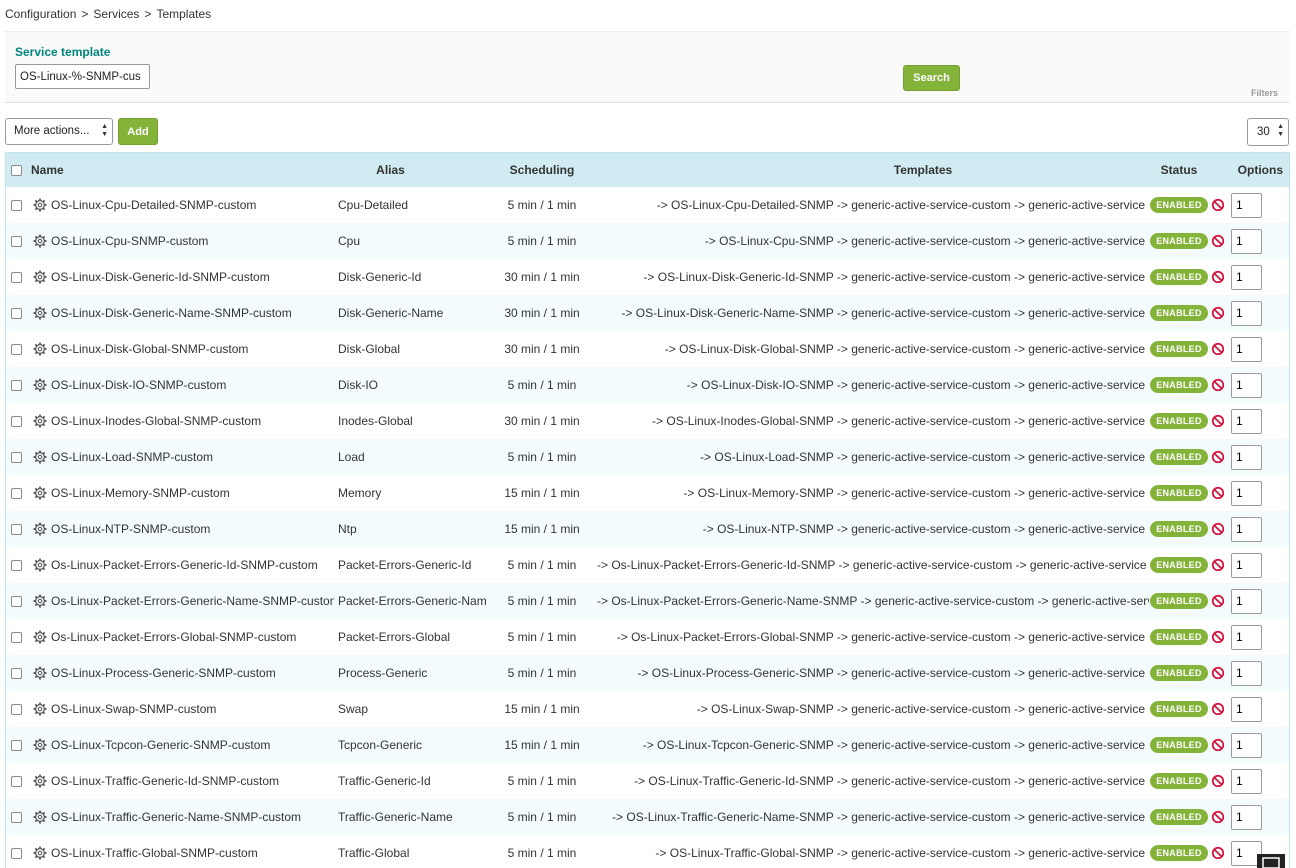 The image size is (1296, 868). Describe the element at coordinates (154, 853) in the screenshot. I see `template-name-link: OS-Linux-Traffic-Global-SNMP-custom` at that location.